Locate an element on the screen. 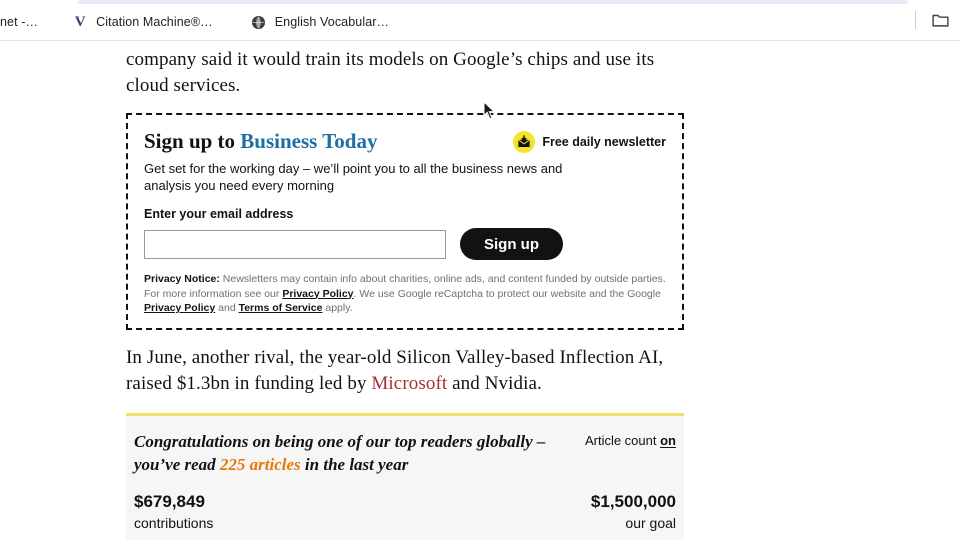  microsoft-link: Microsoft is located at coordinates (409, 383).